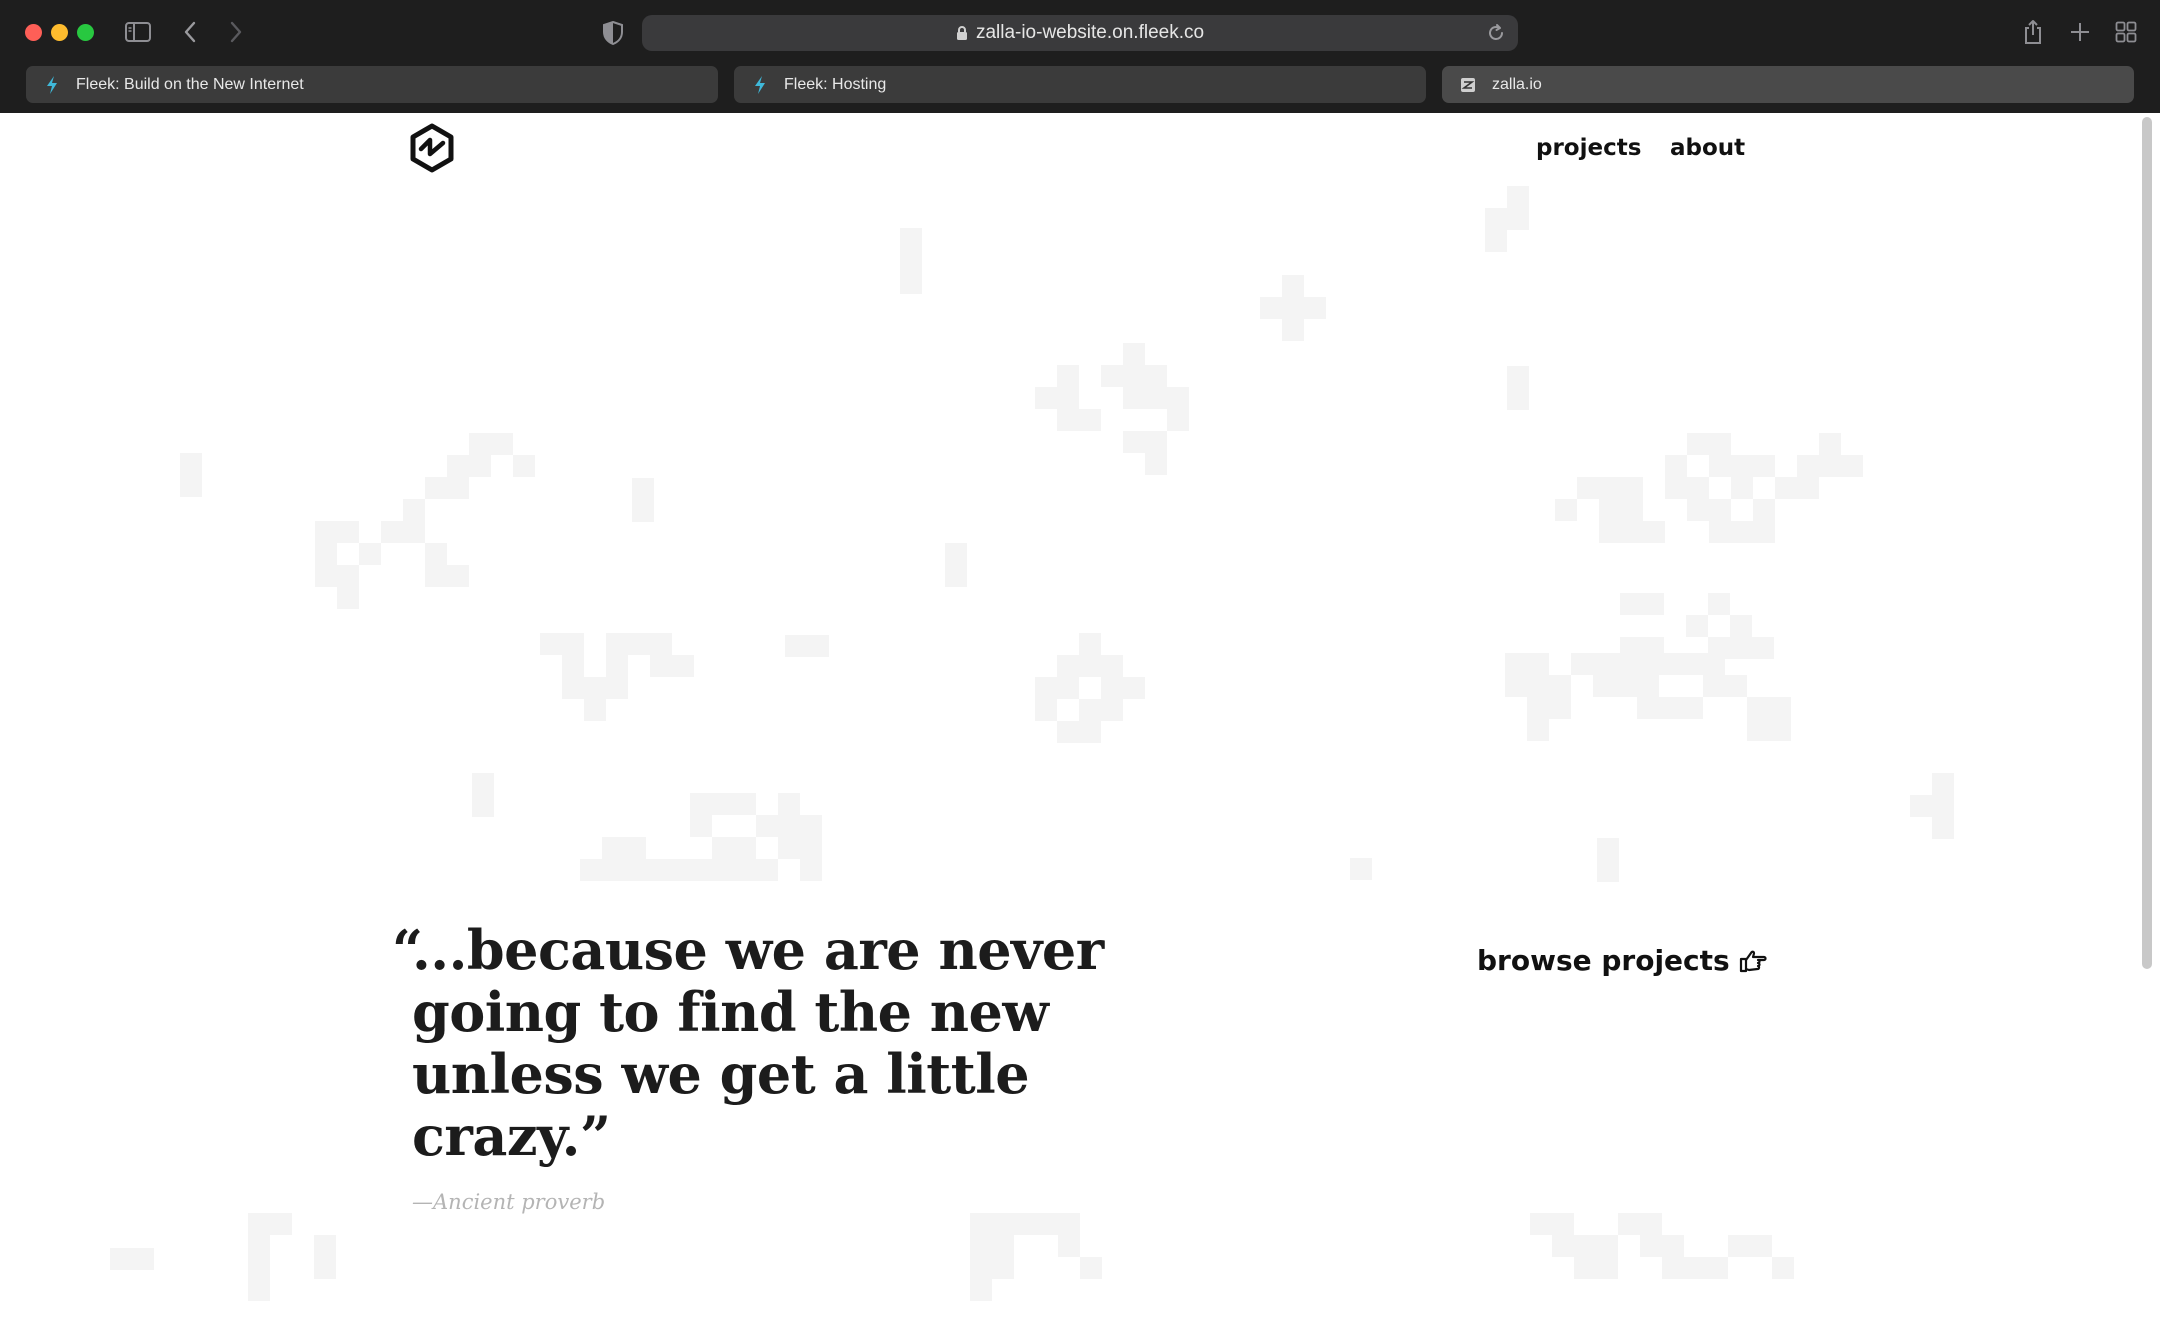 The height and width of the screenshot is (1318, 2160). Describe the element at coordinates (2033, 32) in the screenshot. I see `share-icon` at that location.